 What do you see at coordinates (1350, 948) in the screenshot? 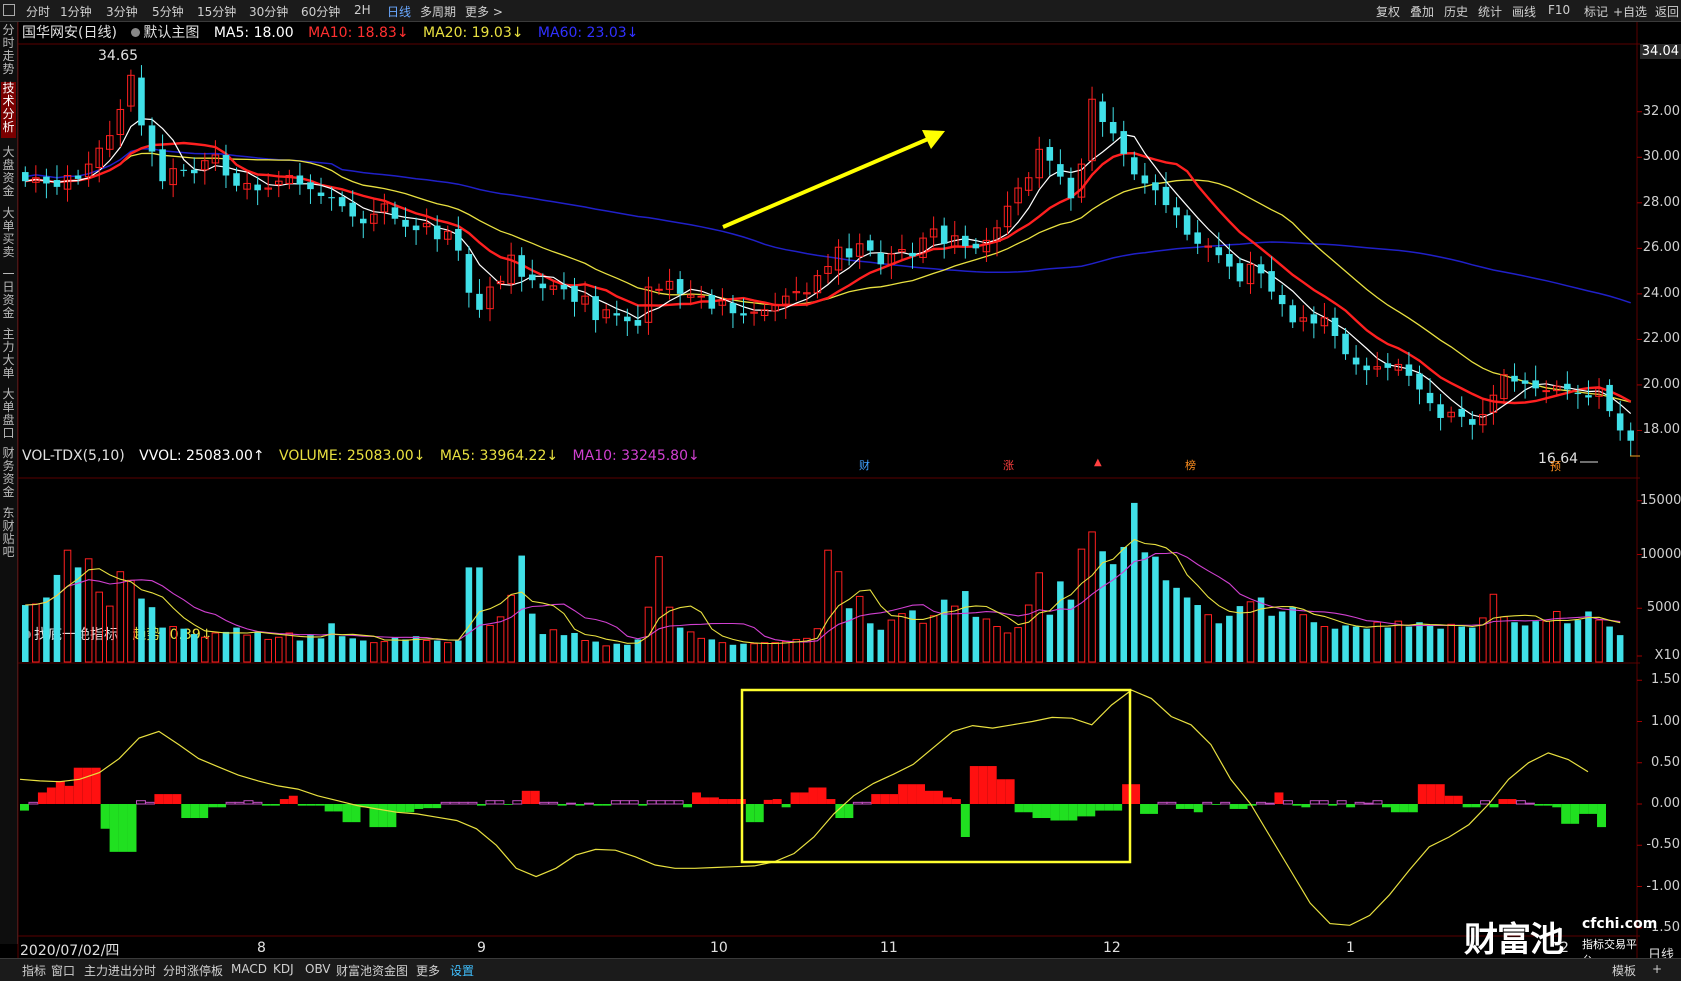
I see `month-label: 1` at bounding box center [1350, 948].